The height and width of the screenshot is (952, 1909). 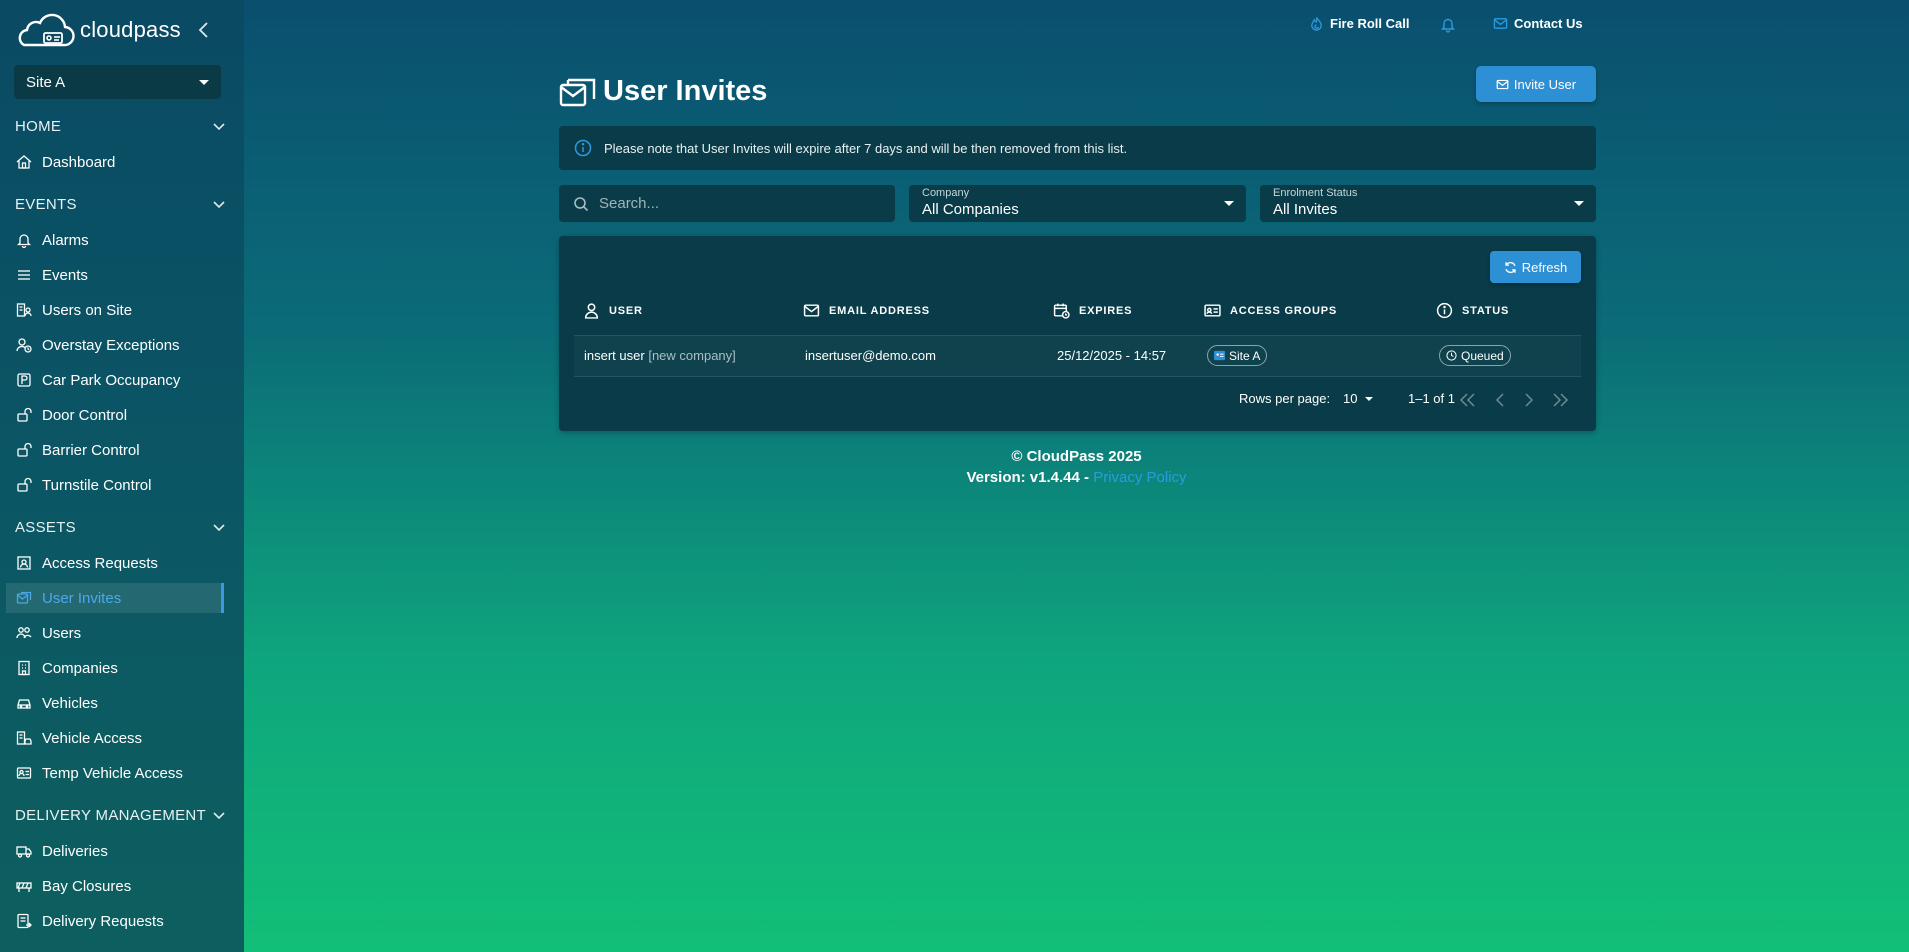 What do you see at coordinates (82, 598) in the screenshot?
I see `sidebar-item-label: User Invites` at bounding box center [82, 598].